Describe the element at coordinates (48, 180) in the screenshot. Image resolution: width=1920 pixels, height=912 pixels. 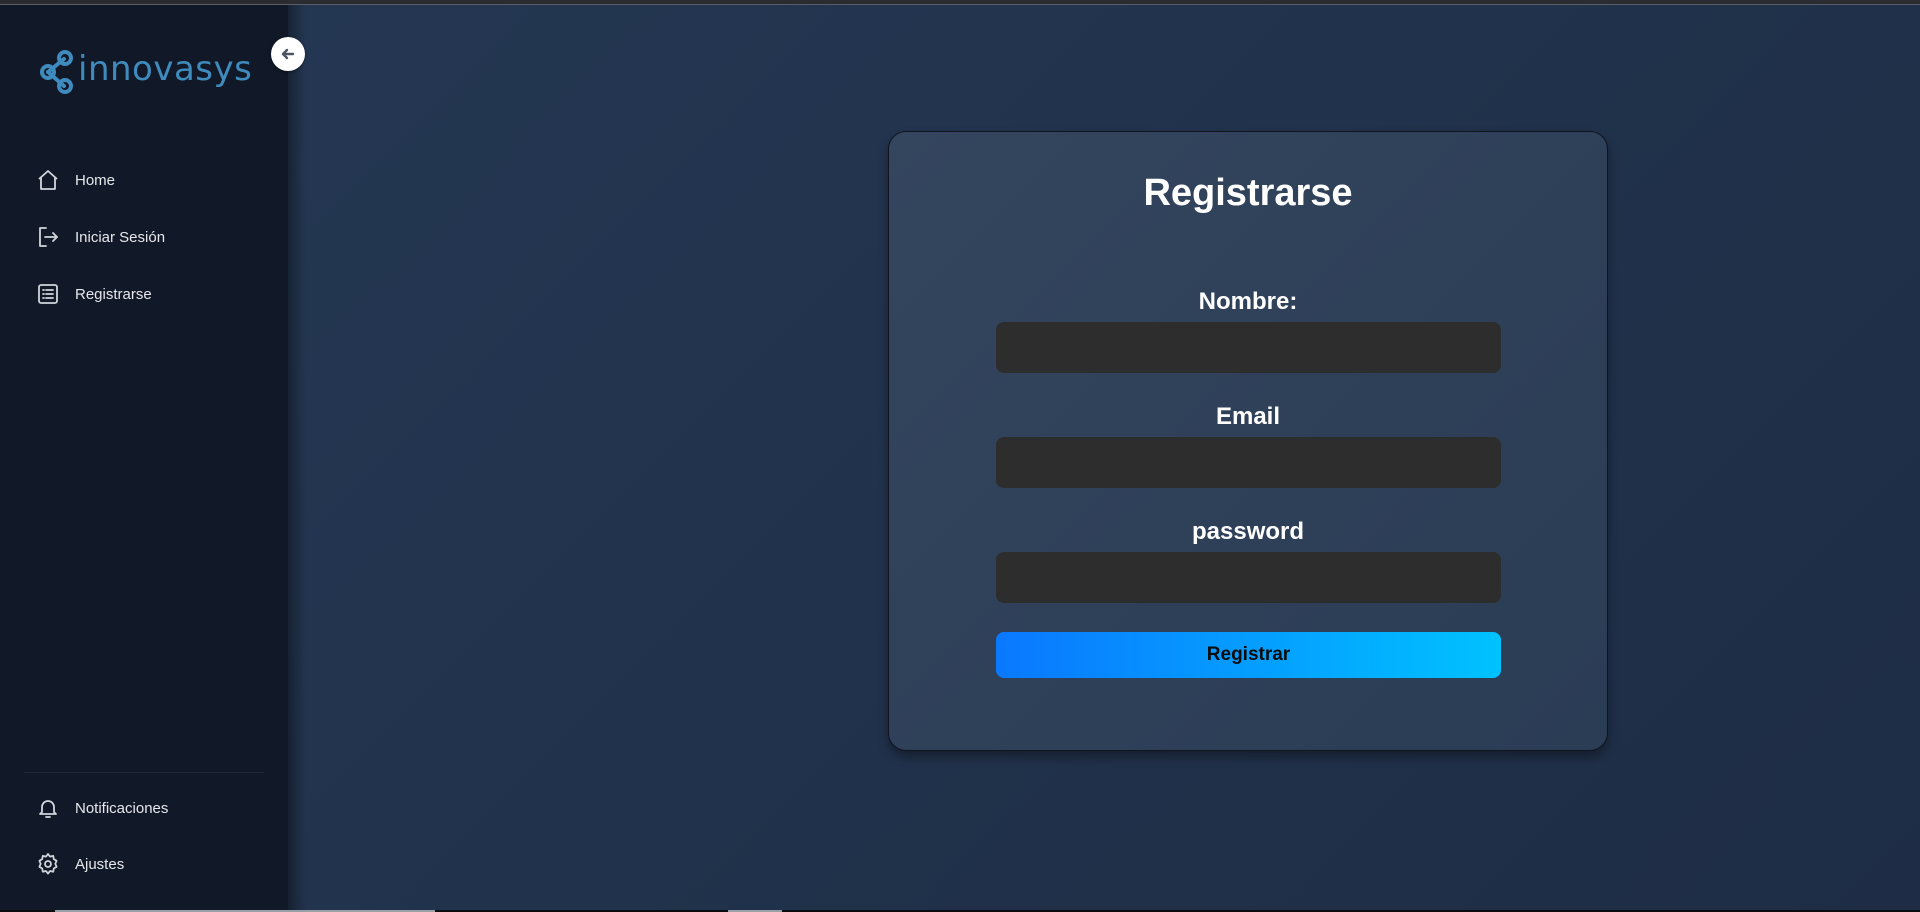
I see `home-icon` at that location.